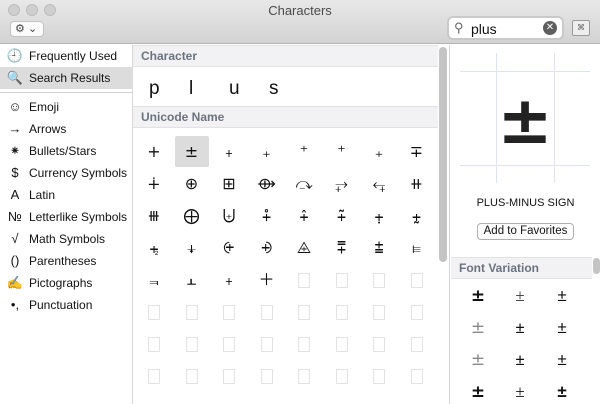  Describe the element at coordinates (66, 129) in the screenshot. I see `sidebar-item-arrows: → Arrows` at that location.